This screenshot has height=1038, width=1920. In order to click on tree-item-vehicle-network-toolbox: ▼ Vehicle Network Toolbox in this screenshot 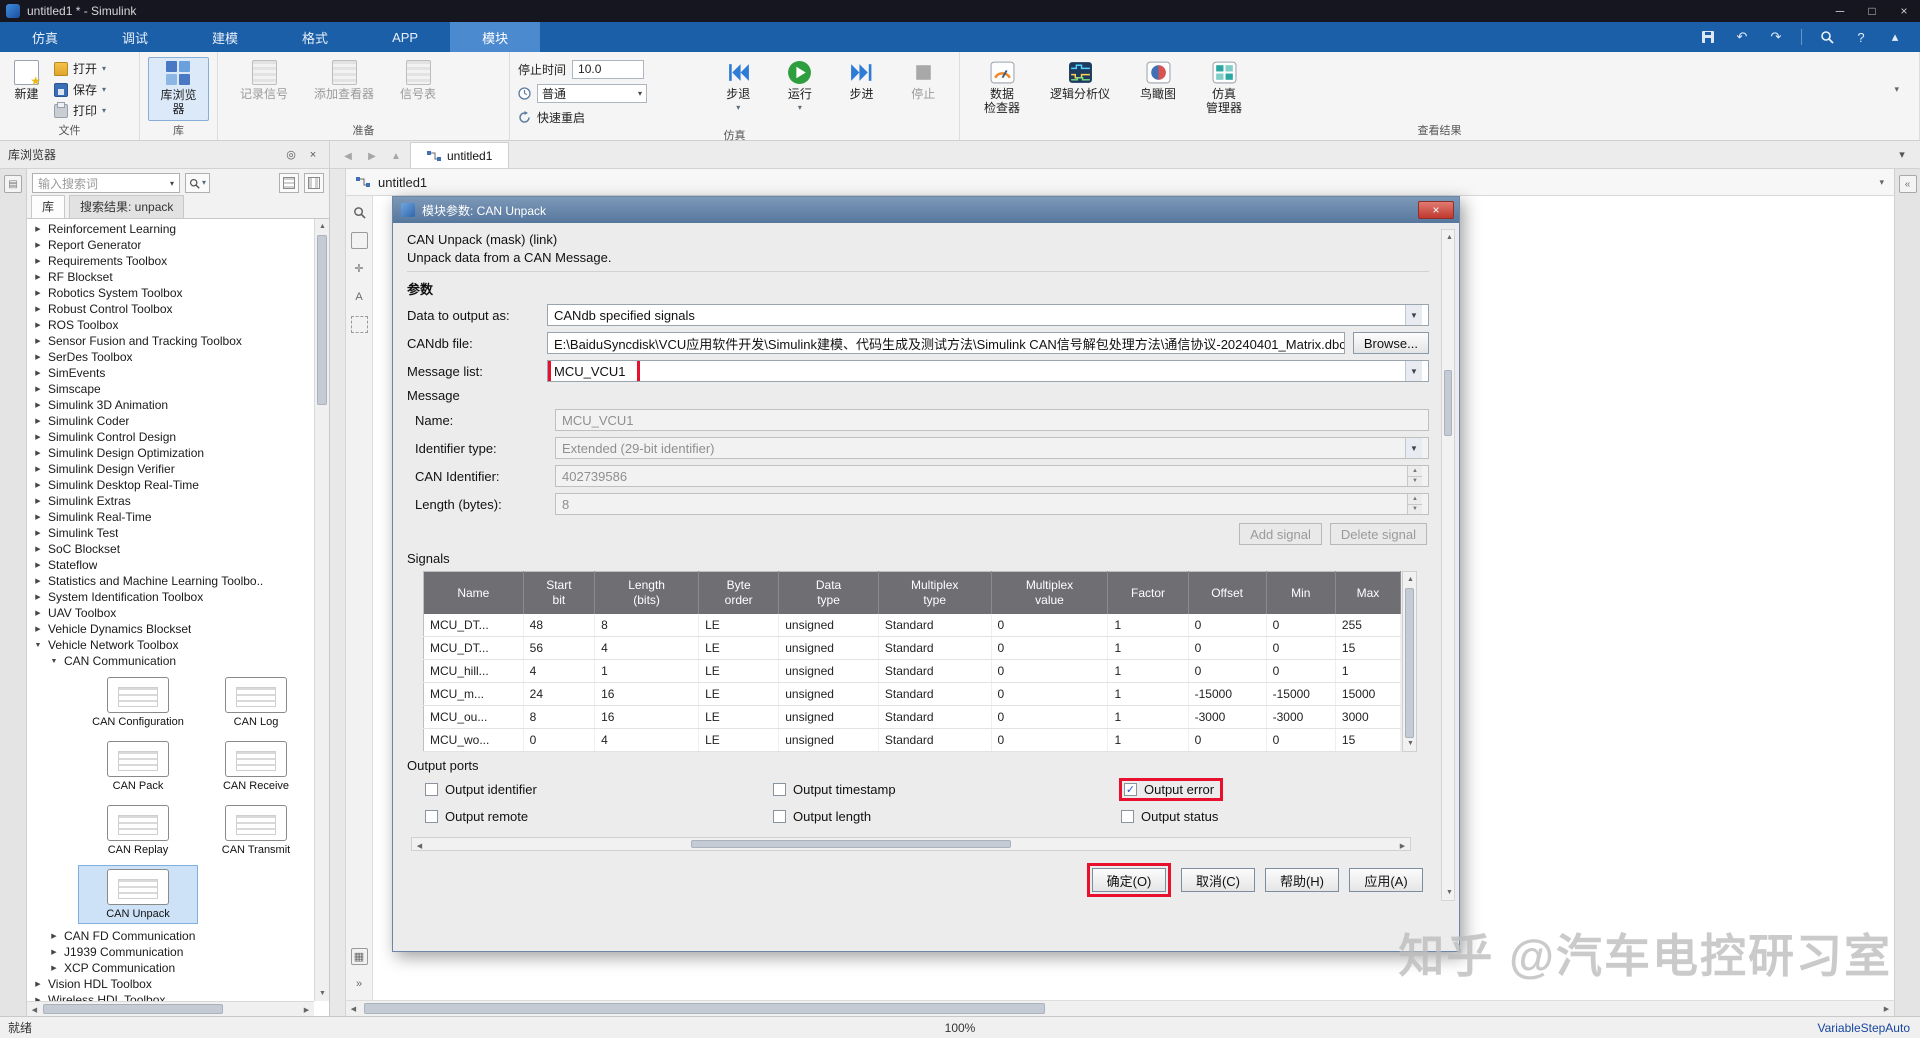, I will do `click(170, 645)`.